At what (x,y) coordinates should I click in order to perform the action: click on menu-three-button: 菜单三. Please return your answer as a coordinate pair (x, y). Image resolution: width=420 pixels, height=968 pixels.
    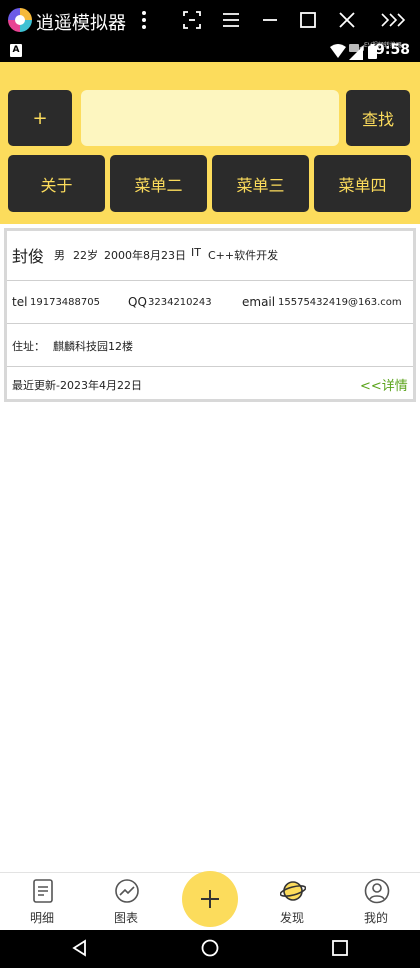
    Looking at the image, I should click on (260, 183).